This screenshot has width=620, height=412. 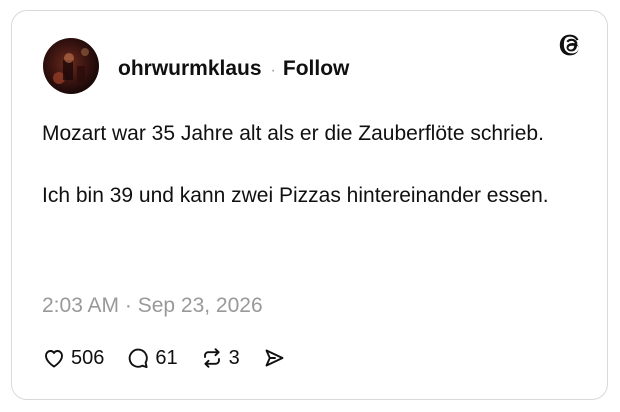 I want to click on share-button, so click(x=274, y=358).